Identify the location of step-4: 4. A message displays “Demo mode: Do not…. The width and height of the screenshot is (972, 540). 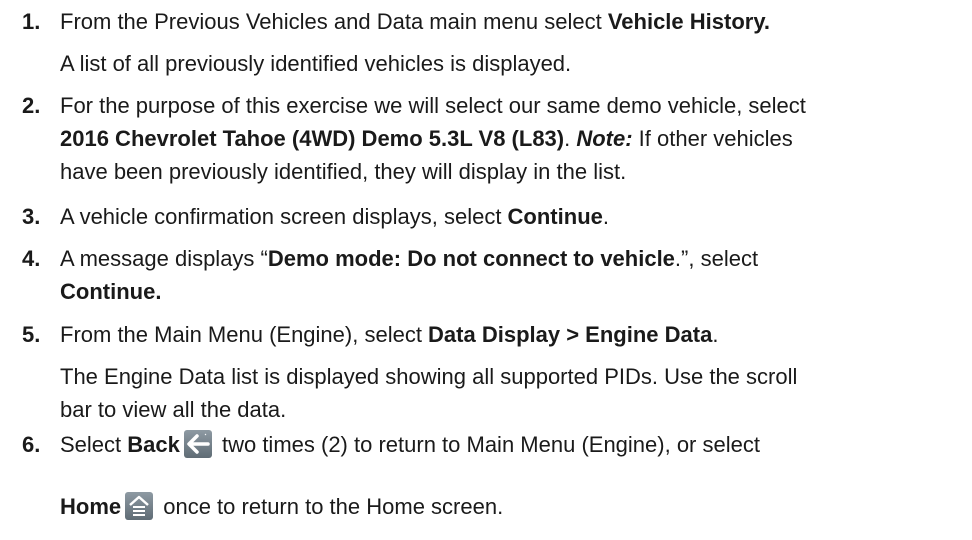
(487, 275).